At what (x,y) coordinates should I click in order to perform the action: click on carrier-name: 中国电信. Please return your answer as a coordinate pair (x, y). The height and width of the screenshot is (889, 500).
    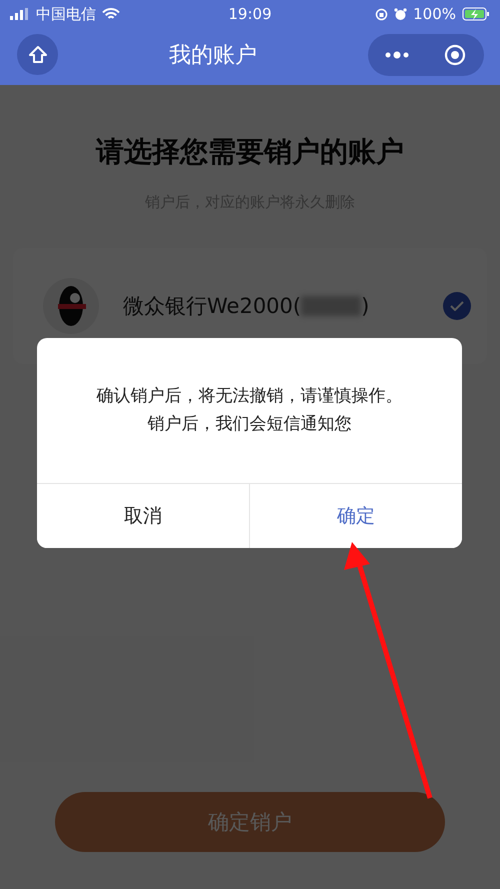
    Looking at the image, I should click on (66, 14).